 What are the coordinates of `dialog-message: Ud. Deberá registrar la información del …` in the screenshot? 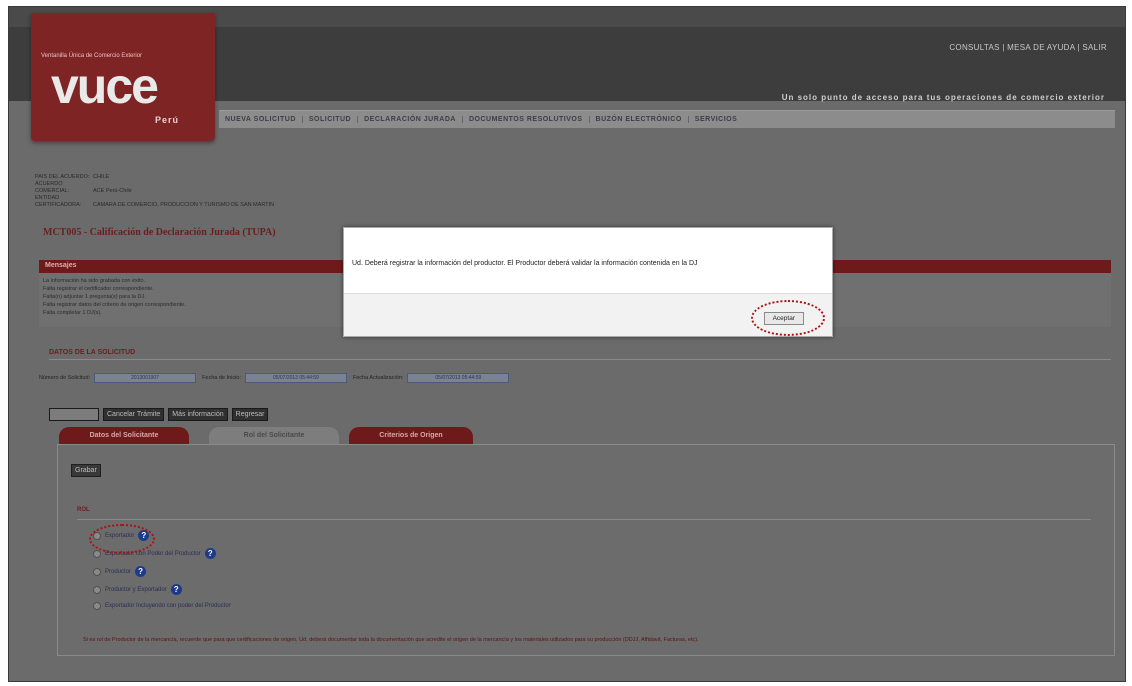 It's located at (525, 263).